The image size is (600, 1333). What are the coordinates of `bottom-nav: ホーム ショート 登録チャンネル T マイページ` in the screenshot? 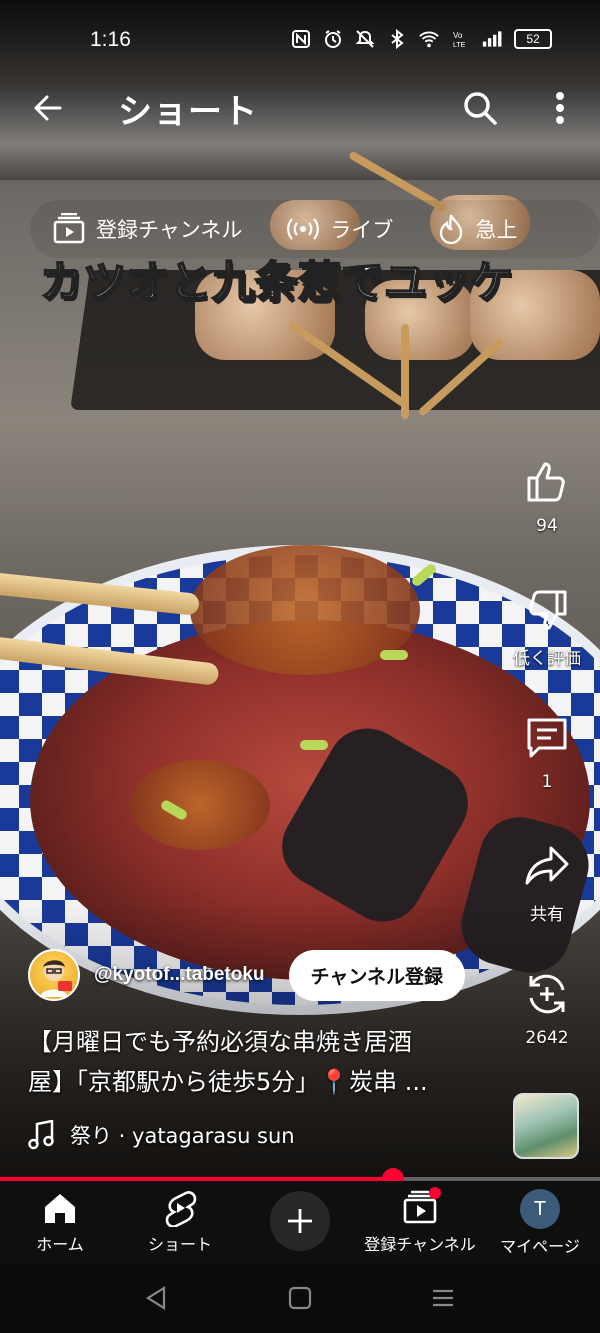 It's located at (300, 1222).